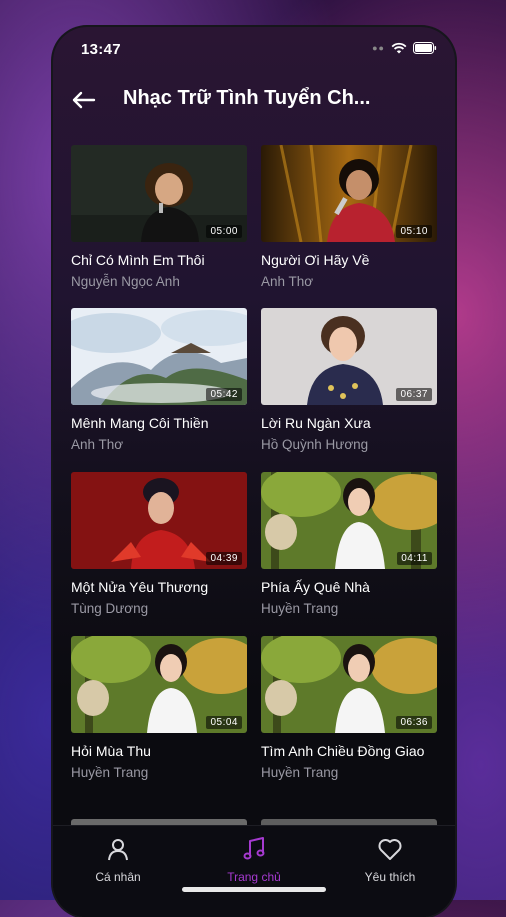 The image size is (506, 917). I want to click on video-card: 05:42 Mênh Mang Côi Thiền Anh Thơ, so click(159, 381).